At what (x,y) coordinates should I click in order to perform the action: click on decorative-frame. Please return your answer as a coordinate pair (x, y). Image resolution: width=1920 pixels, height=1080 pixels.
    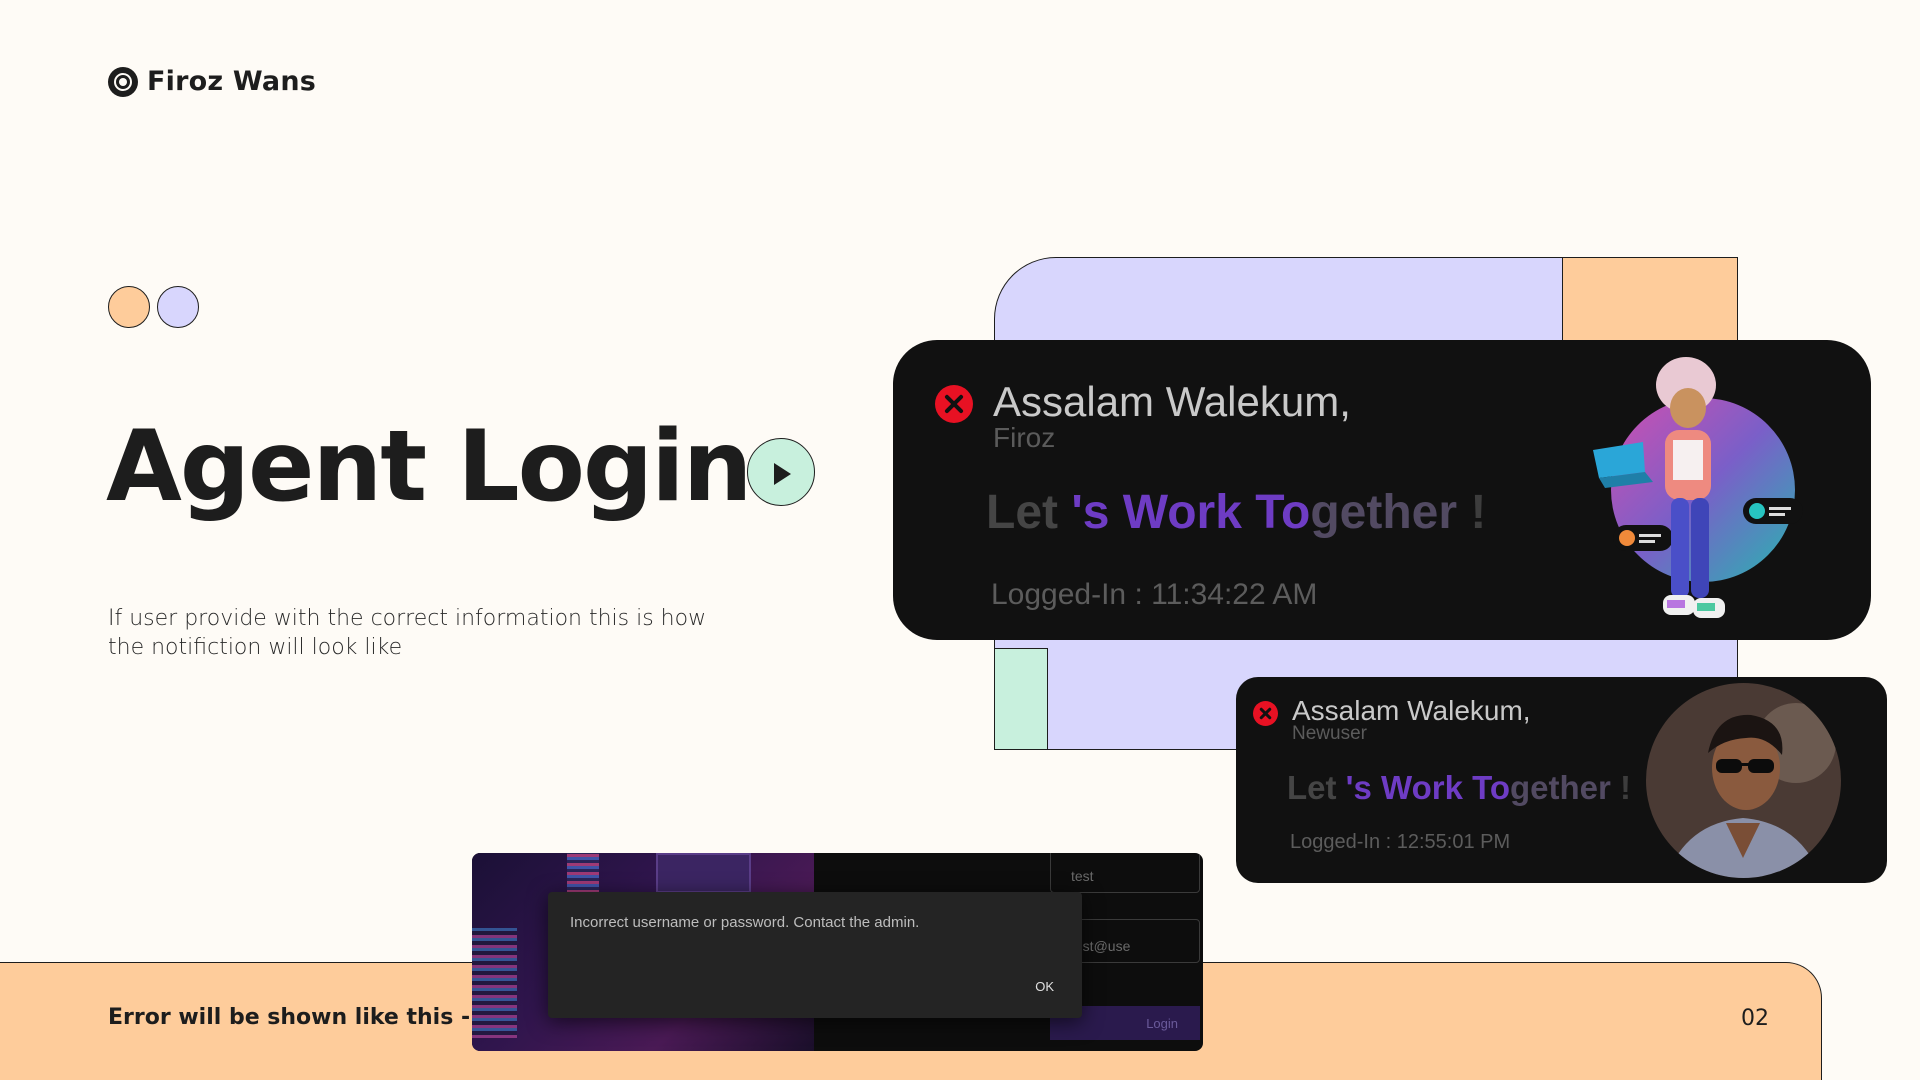
    Looking at the image, I should click on (703, 873).